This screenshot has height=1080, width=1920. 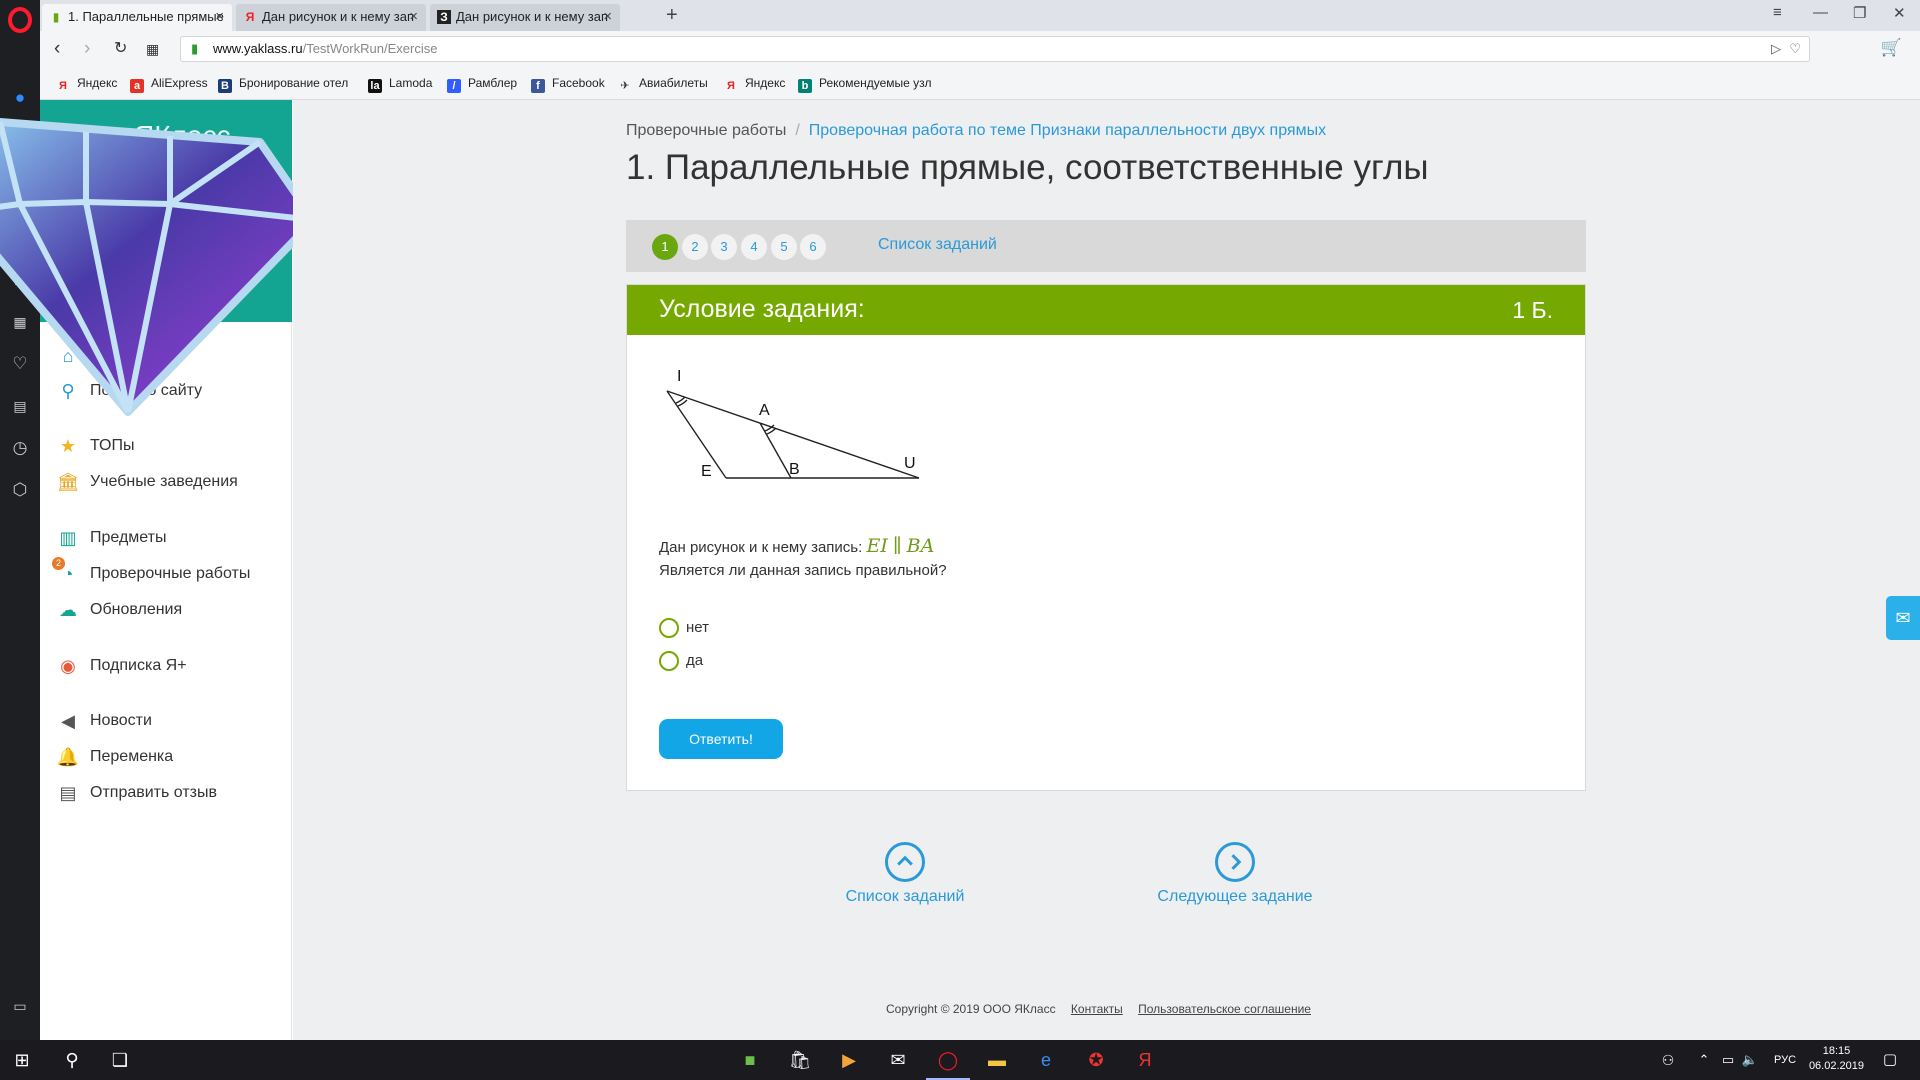 I want to click on opera-sidebar: ● ◌ ◎ ▷ ◙ ▦ ♡ ▤ ◷ ⬡ ▭, so click(x=20, y=520).